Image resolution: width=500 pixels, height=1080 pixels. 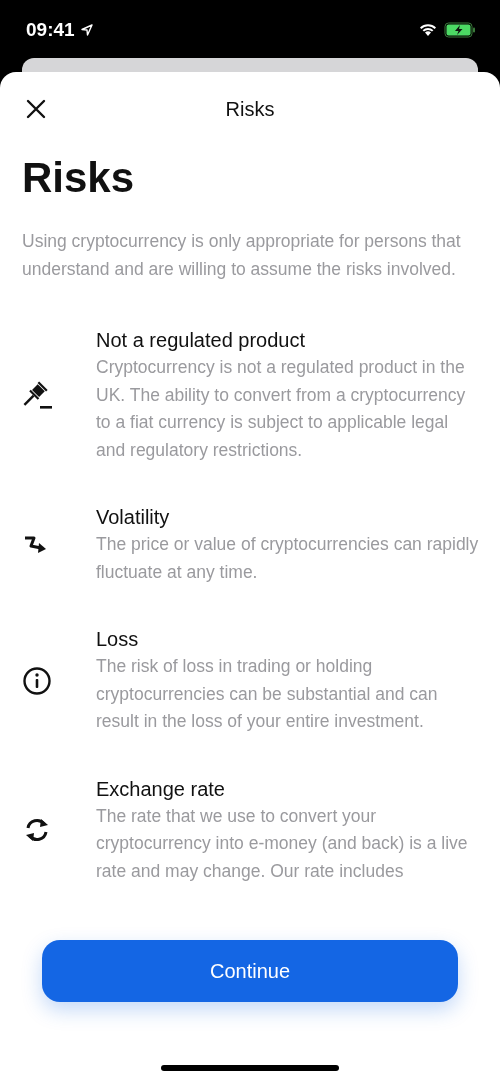 What do you see at coordinates (460, 30) in the screenshot?
I see `battery-icon` at bounding box center [460, 30].